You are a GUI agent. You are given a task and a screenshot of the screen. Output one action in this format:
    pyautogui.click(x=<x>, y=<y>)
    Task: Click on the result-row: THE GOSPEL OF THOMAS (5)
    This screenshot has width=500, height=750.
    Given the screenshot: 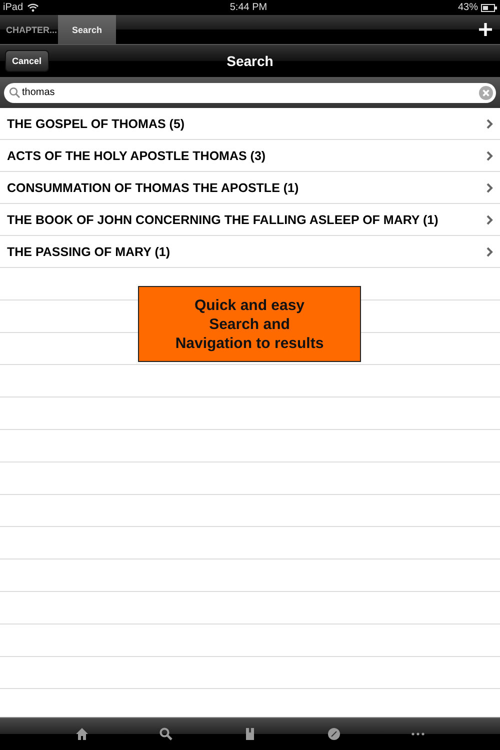 What is the action you would take?
    pyautogui.click(x=250, y=124)
    